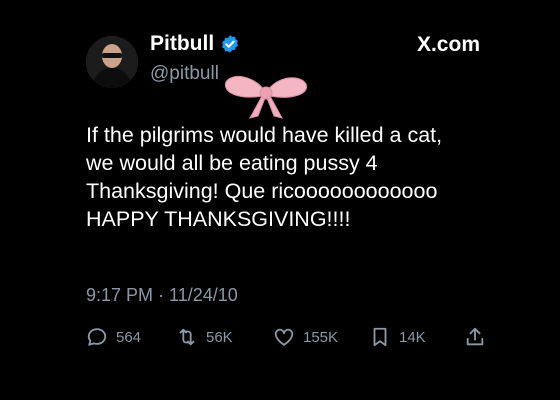 The width and height of the screenshot is (560, 400). What do you see at coordinates (321, 337) in the screenshot?
I see `like-count: 155K` at bounding box center [321, 337].